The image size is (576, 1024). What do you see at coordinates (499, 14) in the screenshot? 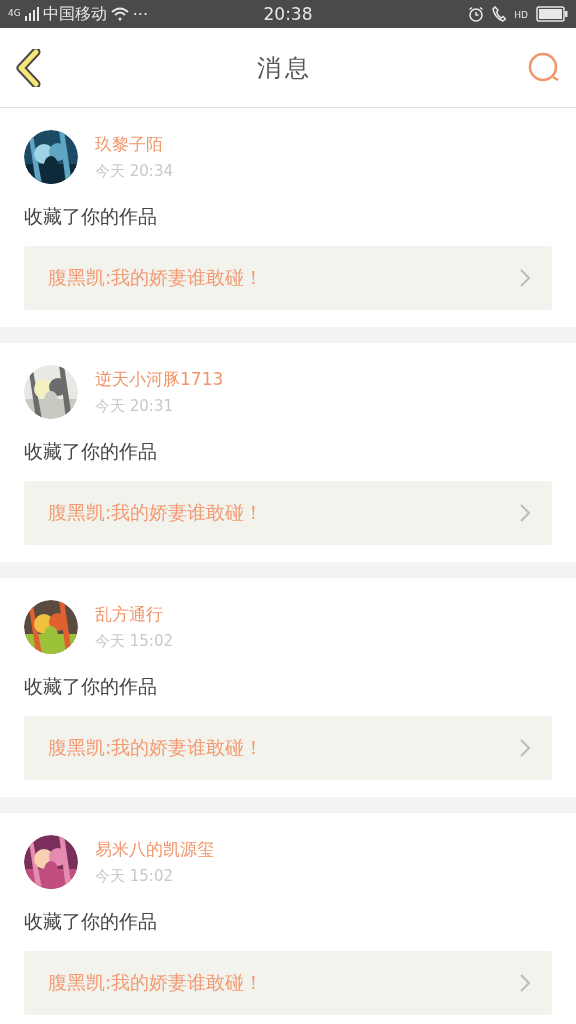
I see `phone-icon` at bounding box center [499, 14].